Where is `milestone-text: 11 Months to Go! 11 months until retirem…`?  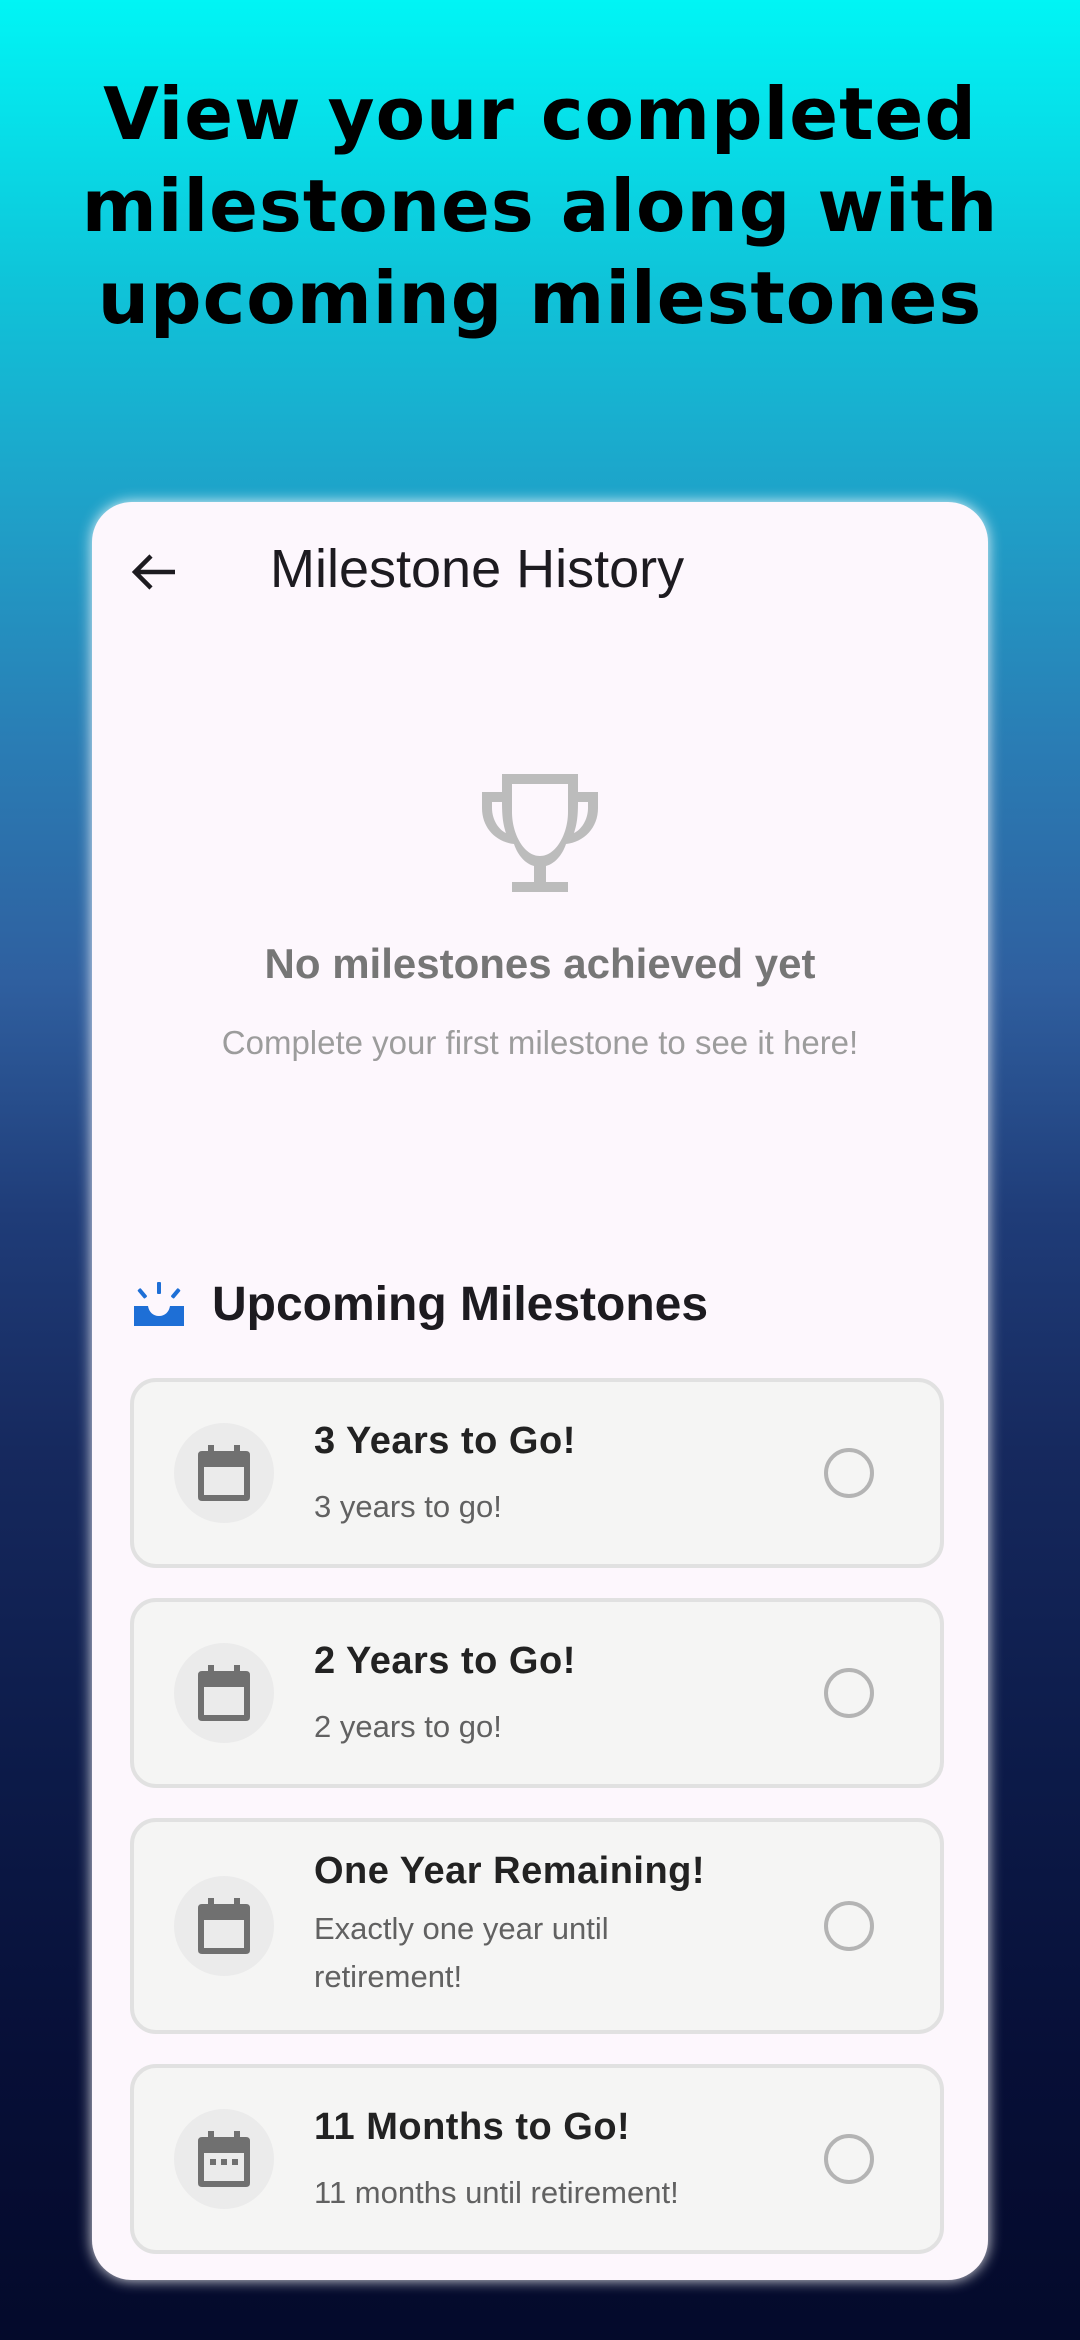
milestone-text: 11 Months to Go! 11 months until retirem… is located at coordinates (534, 2161).